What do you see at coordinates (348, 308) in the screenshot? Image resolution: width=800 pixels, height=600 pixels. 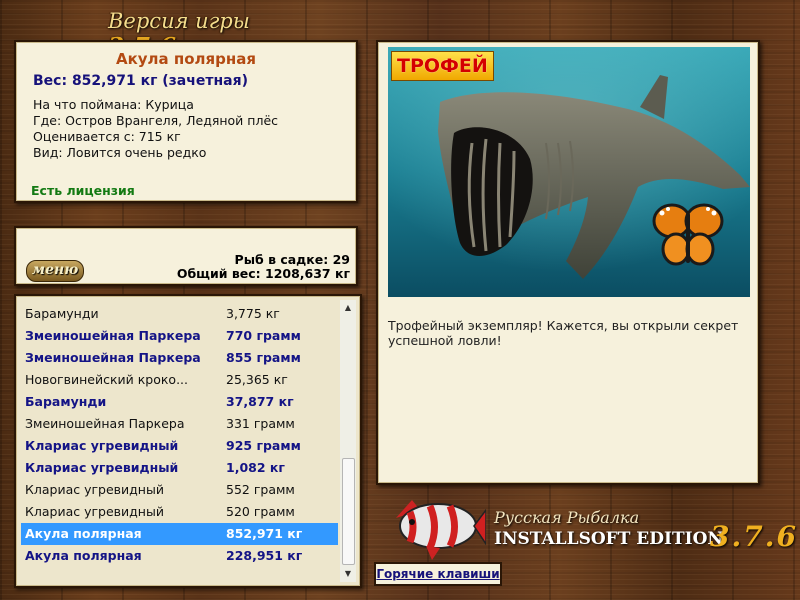 I see `scroll-up-arrow: ▲` at bounding box center [348, 308].